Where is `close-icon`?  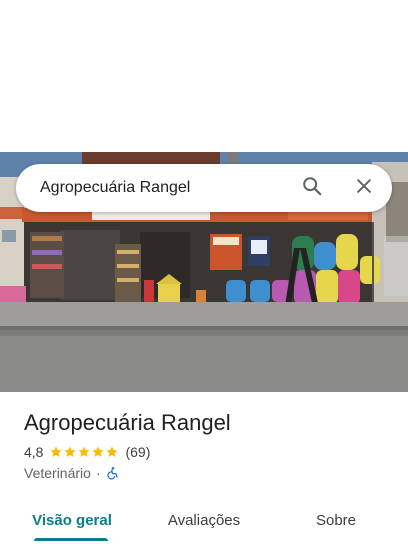
close-icon is located at coordinates (364, 188).